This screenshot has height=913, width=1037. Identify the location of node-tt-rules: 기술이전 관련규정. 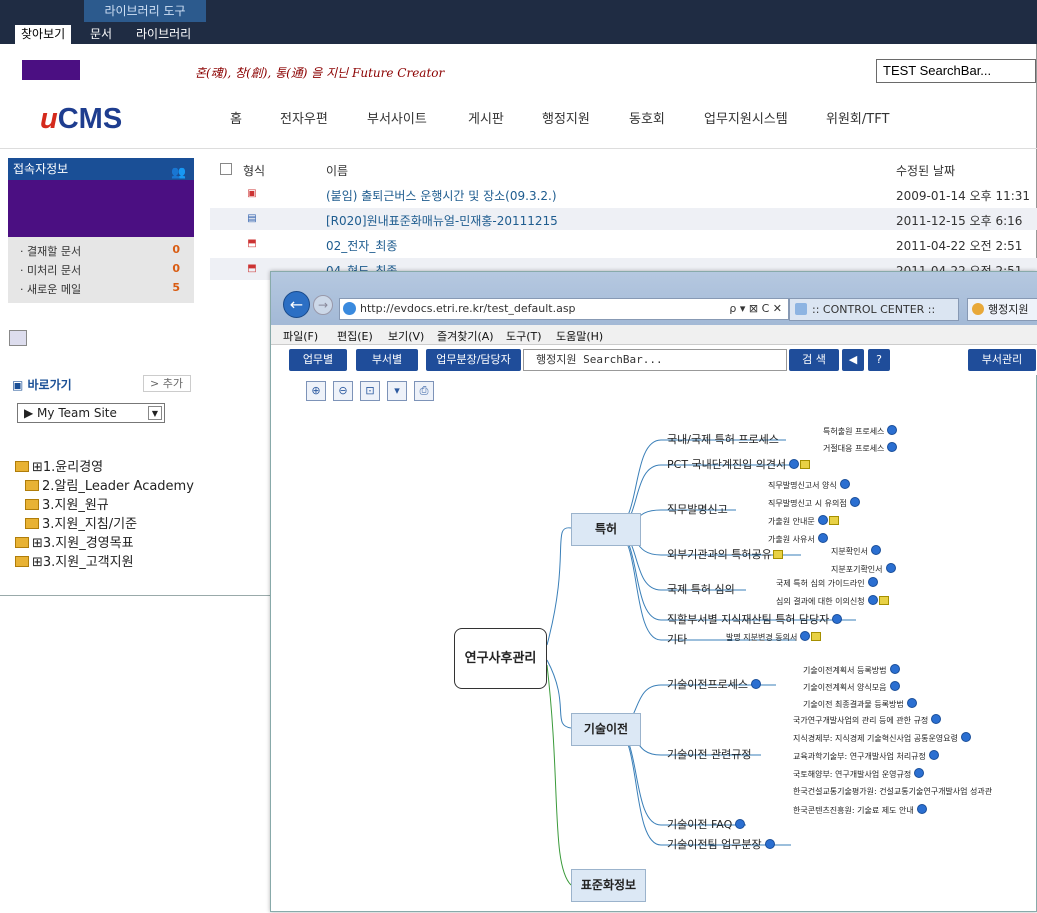
(709, 754).